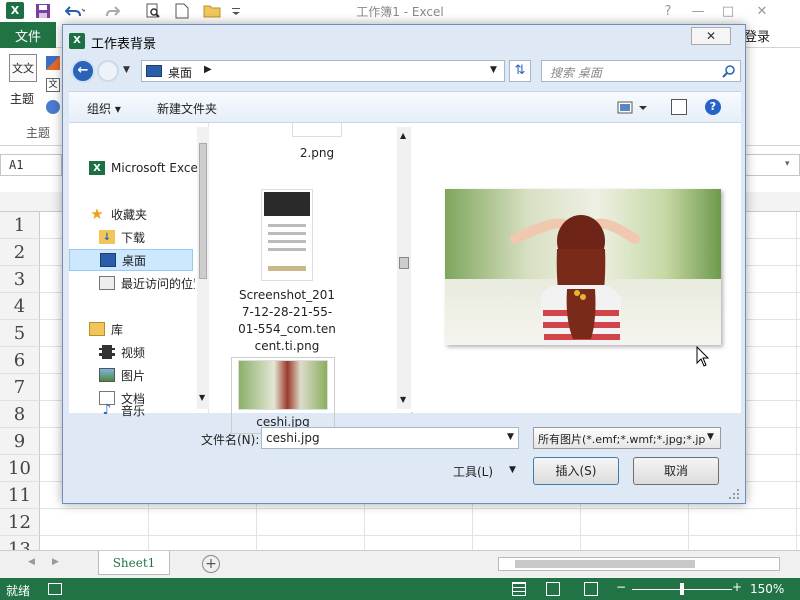 This screenshot has width=800, height=600. What do you see at coordinates (236, 11) in the screenshot?
I see `customize-quick-access-icon` at bounding box center [236, 11].